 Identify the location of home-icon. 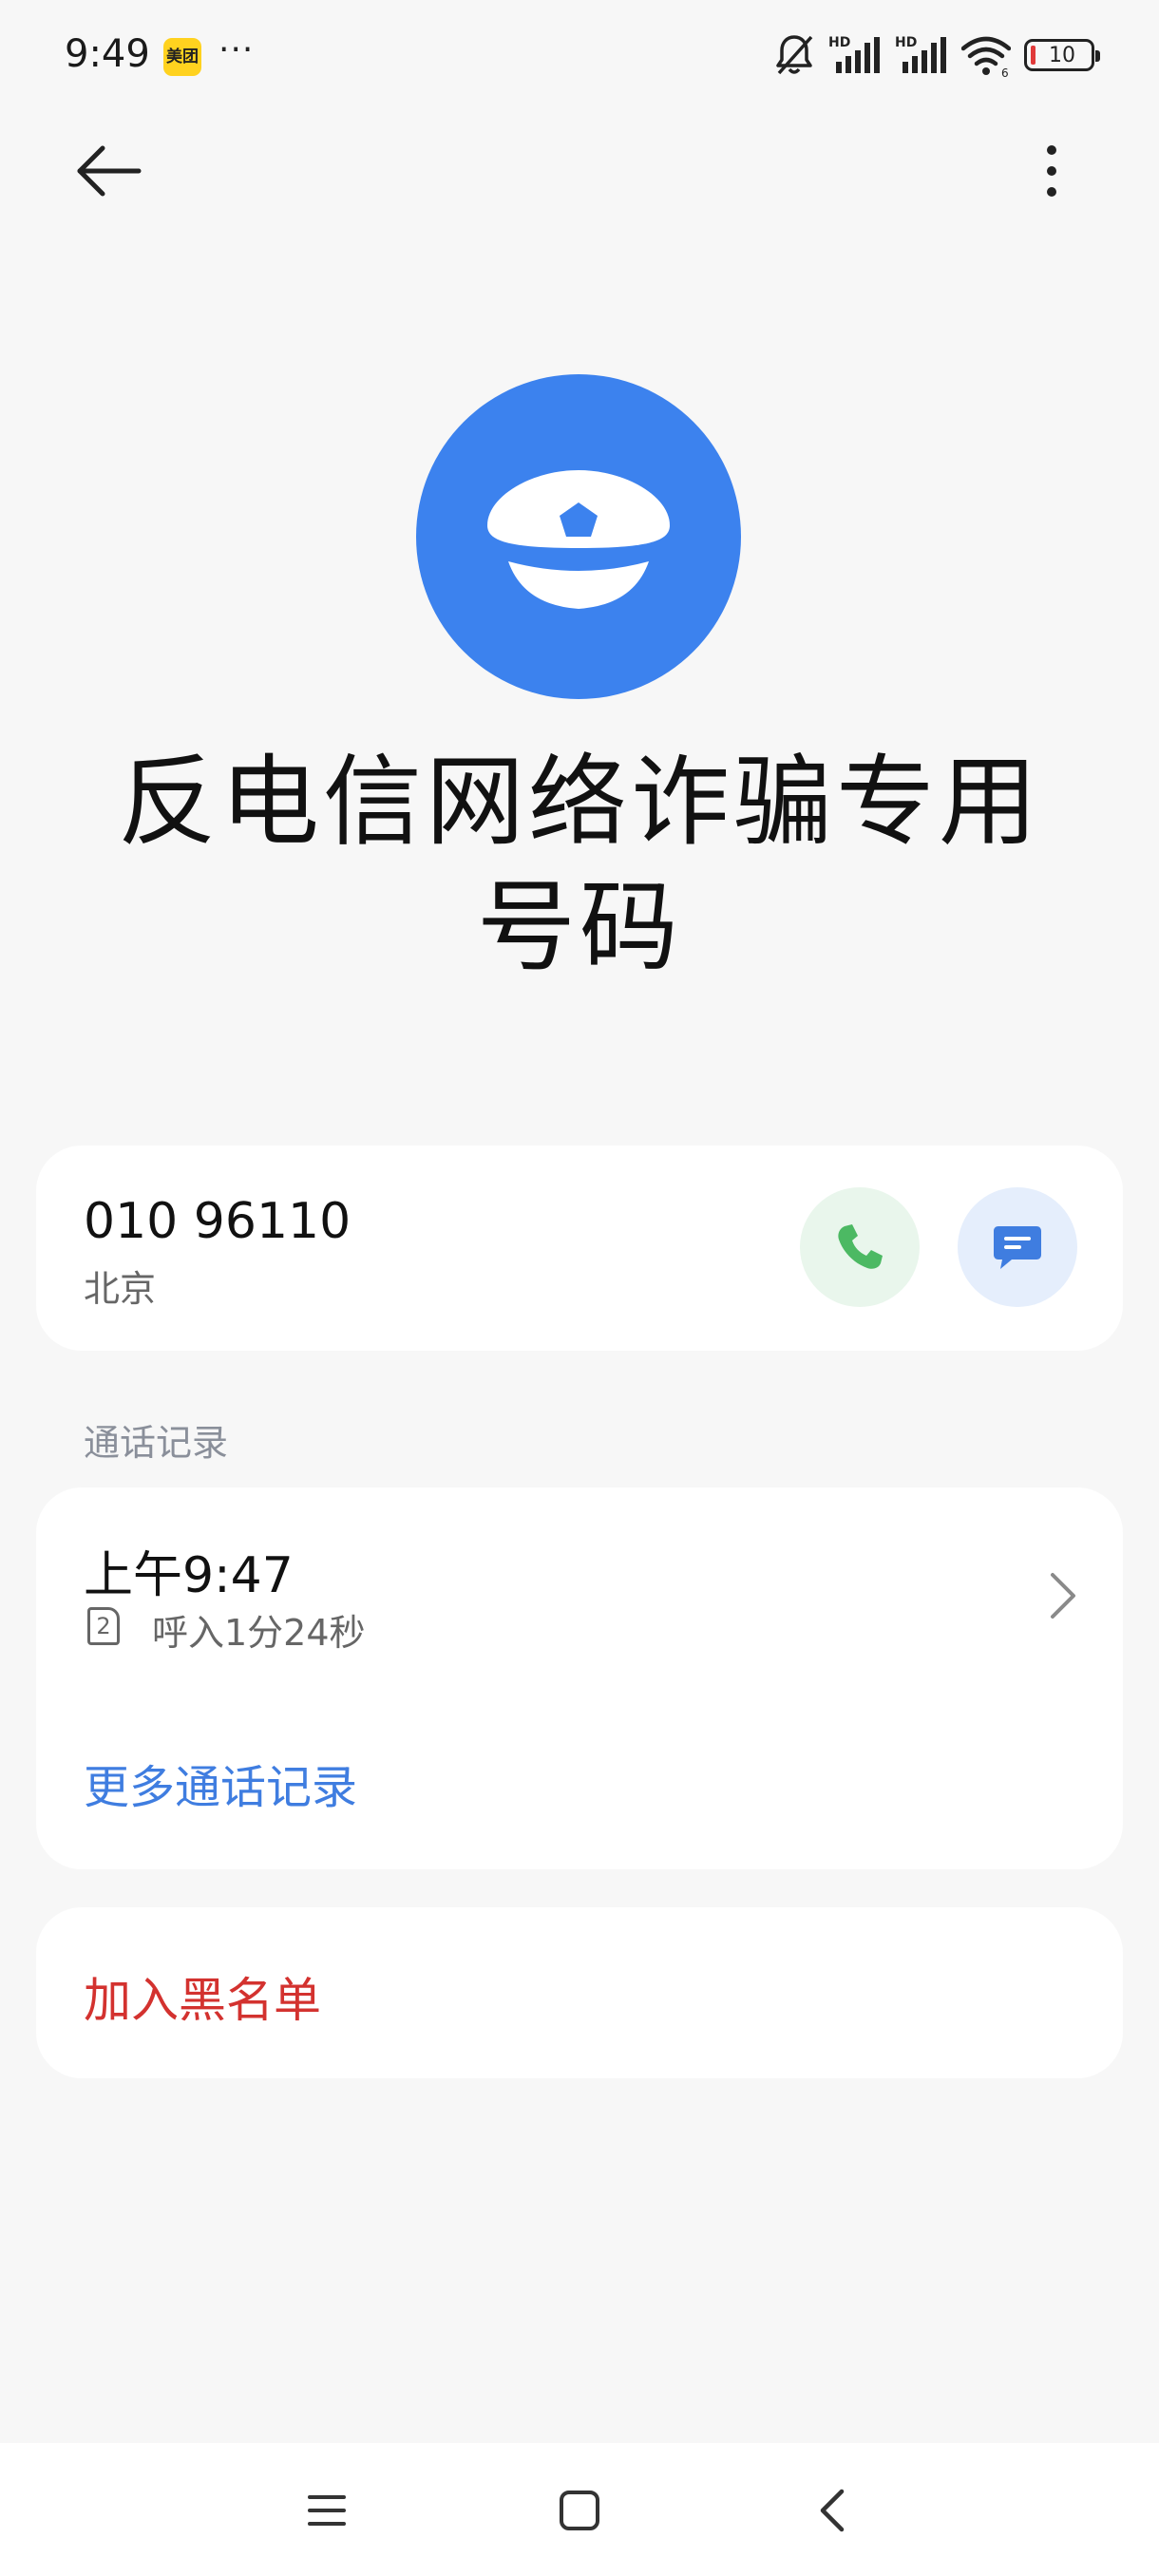
(579, 2510).